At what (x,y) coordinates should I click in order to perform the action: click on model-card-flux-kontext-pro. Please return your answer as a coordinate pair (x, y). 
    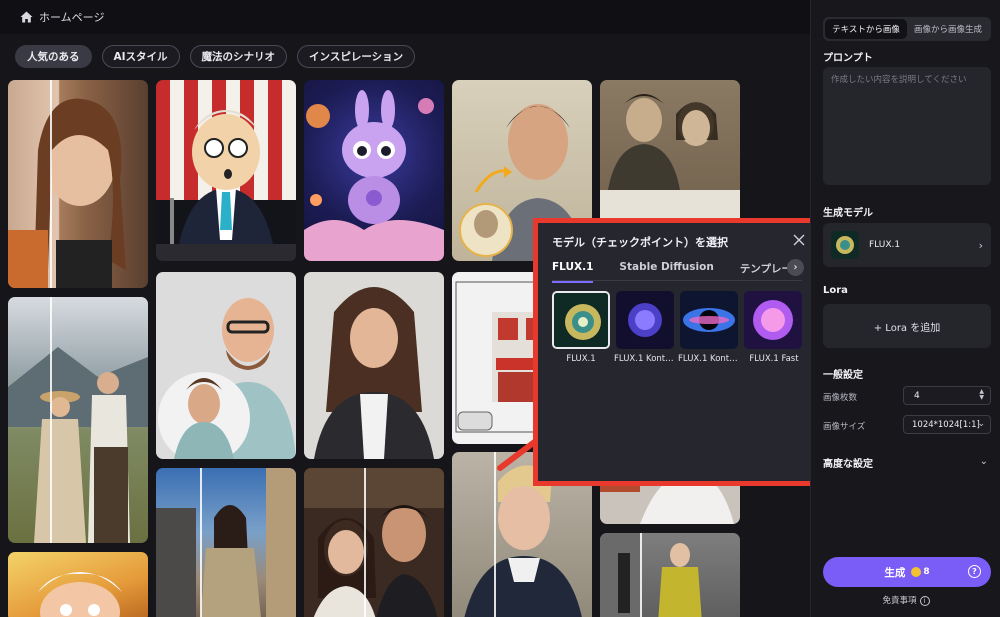
    Looking at the image, I should click on (709, 320).